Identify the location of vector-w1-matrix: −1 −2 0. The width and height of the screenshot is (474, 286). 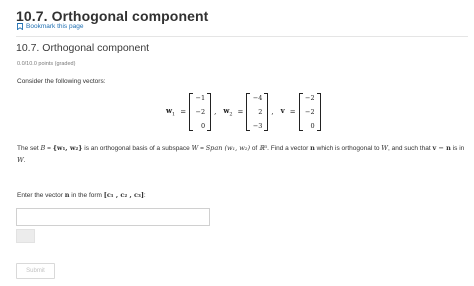
(200, 112).